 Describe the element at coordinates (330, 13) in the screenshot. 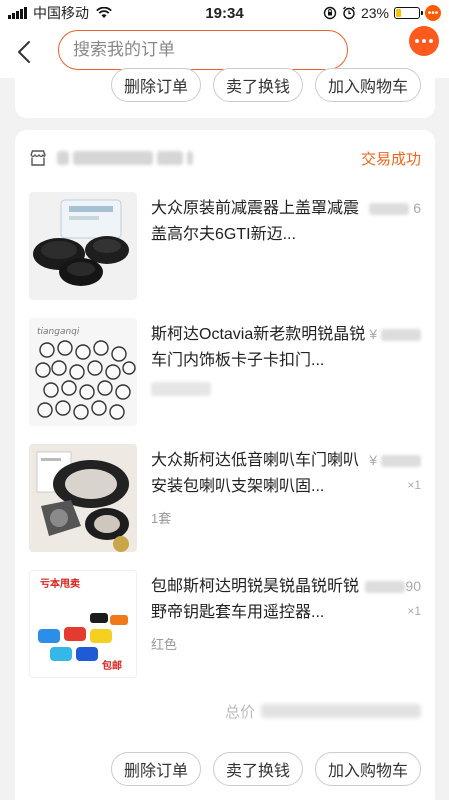

I see `rotation-lock-icon` at that location.